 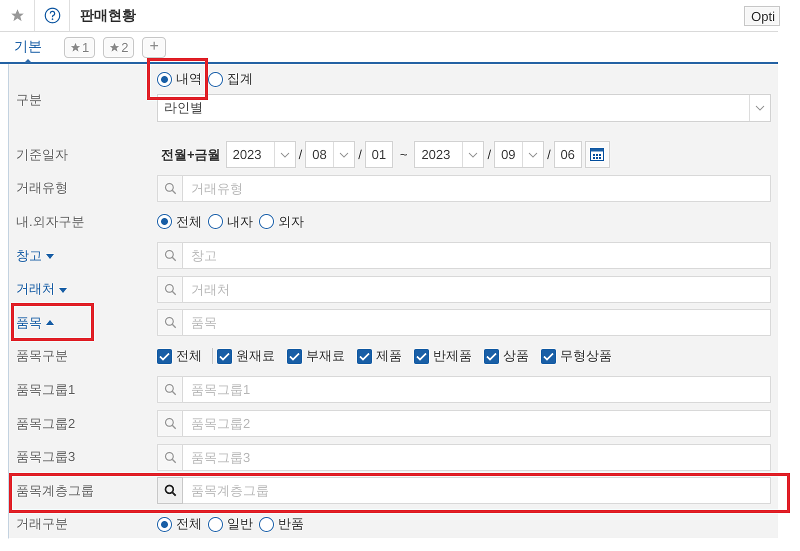 I want to click on field-label: 품목그룹3, so click(x=45, y=457).